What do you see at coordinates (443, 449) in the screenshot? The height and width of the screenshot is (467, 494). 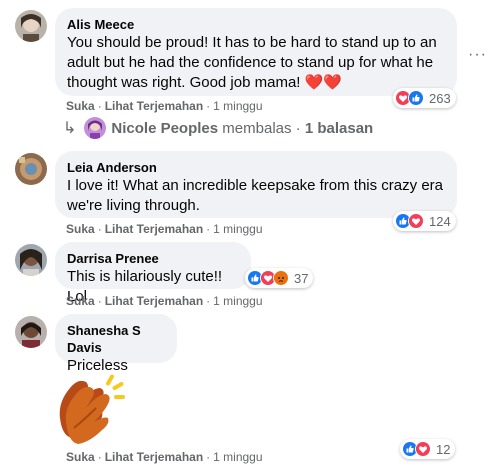 I see `reaction-count: 12` at bounding box center [443, 449].